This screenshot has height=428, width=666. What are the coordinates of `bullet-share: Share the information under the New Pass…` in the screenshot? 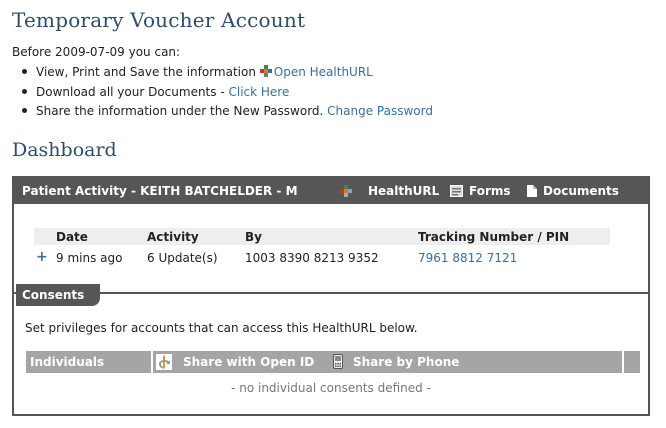 It's located at (227, 111).